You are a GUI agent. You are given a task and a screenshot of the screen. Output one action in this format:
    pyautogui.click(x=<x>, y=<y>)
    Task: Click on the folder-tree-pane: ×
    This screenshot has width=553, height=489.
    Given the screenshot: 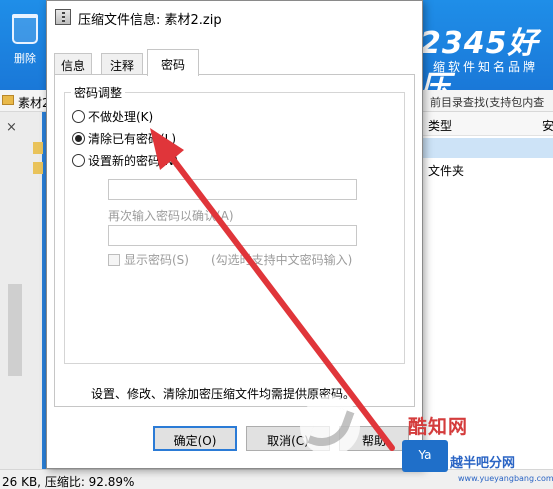 What is the action you would take?
    pyautogui.click(x=21, y=290)
    